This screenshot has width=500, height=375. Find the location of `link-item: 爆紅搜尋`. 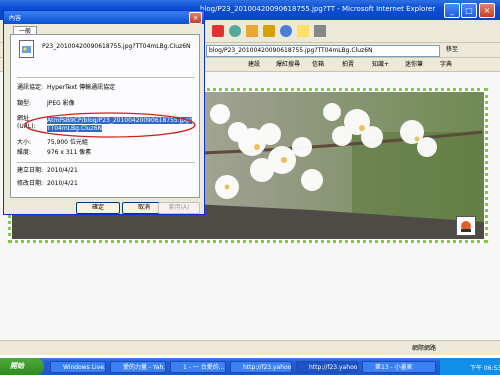

link-item: 爆紅搜尋 is located at coordinates (288, 64).